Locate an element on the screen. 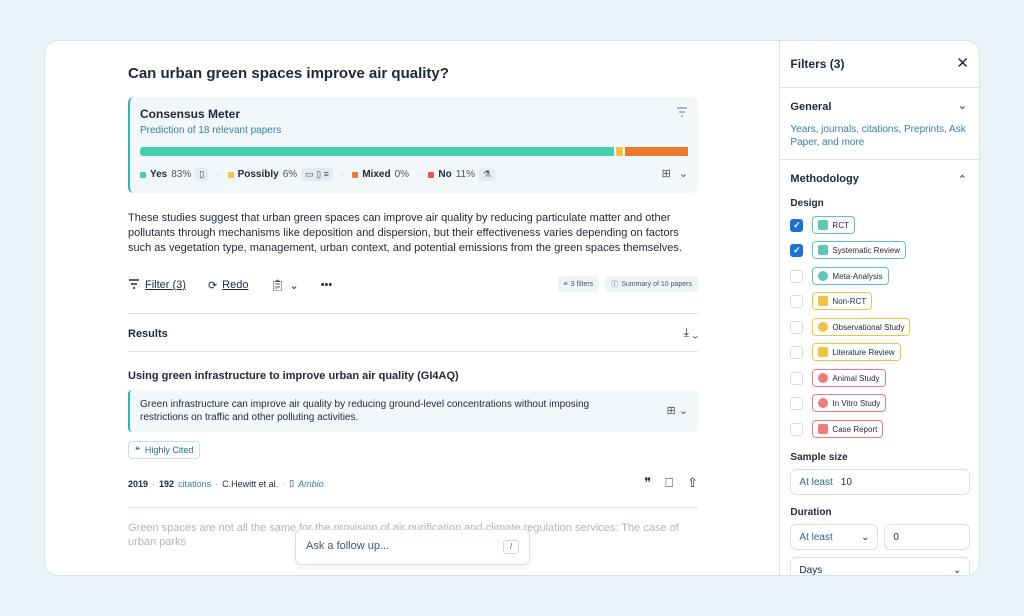 This screenshot has width=1024, height=616. document-icon is located at coordinates (823, 250).